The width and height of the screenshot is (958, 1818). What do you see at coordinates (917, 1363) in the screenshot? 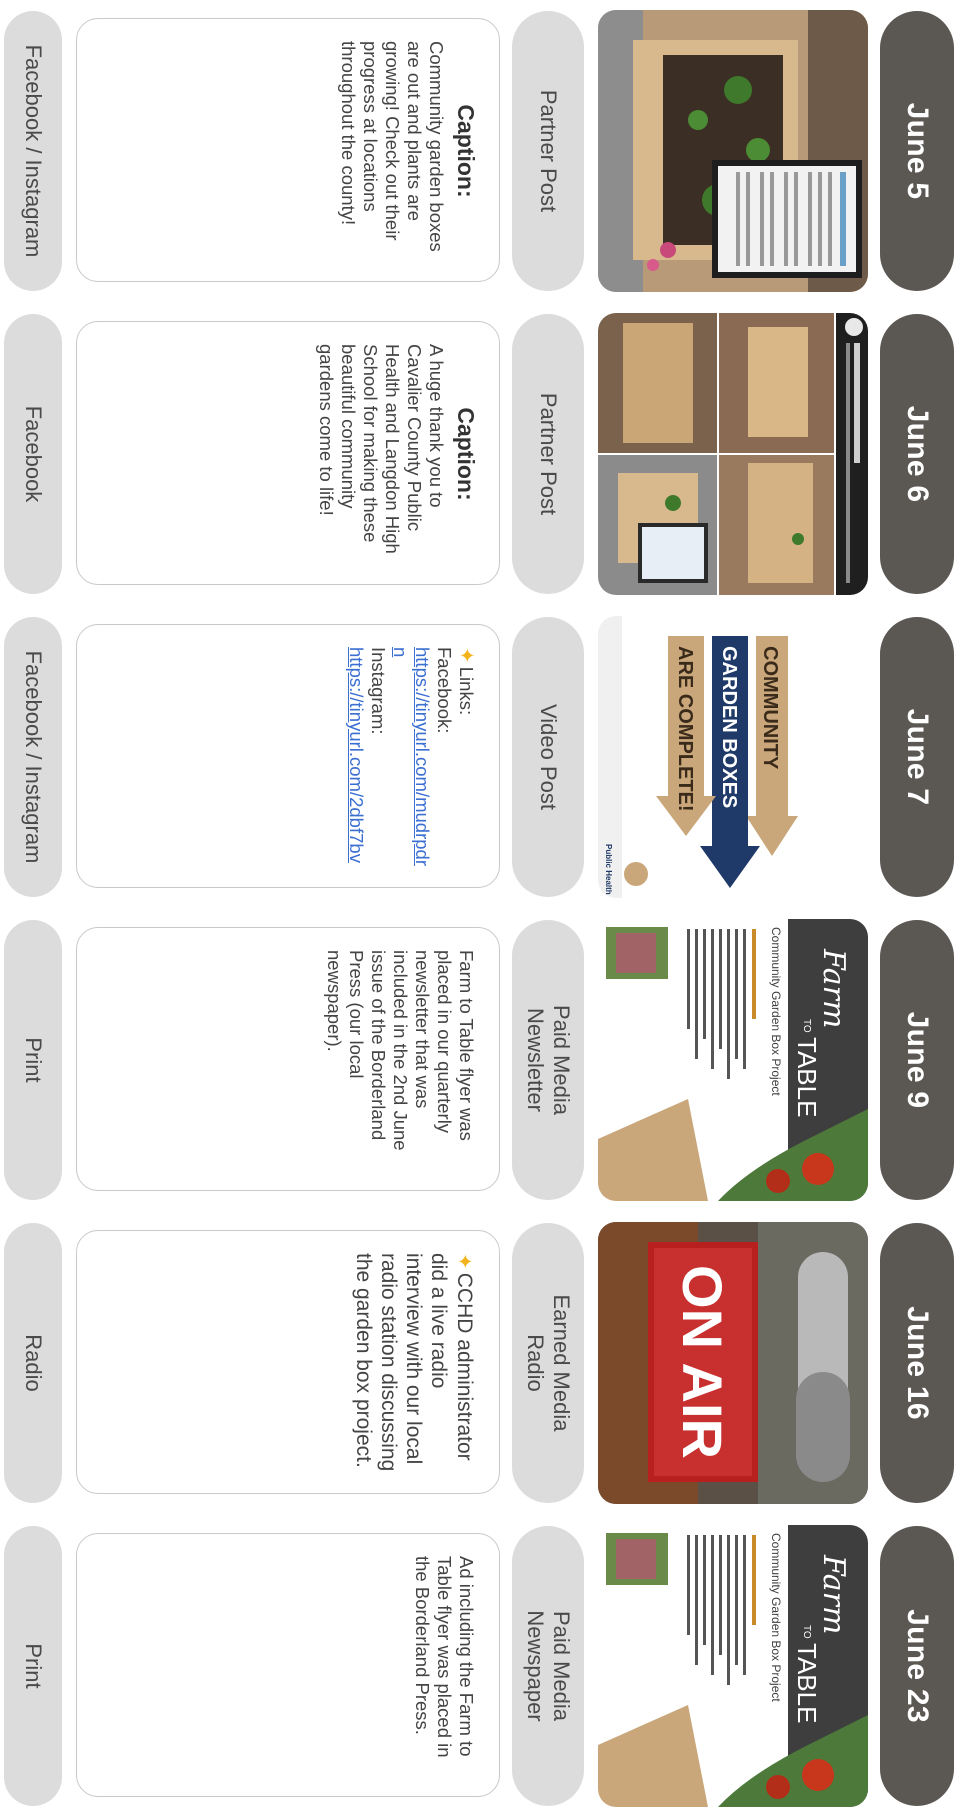
I see `date-pill: June 16` at bounding box center [917, 1363].